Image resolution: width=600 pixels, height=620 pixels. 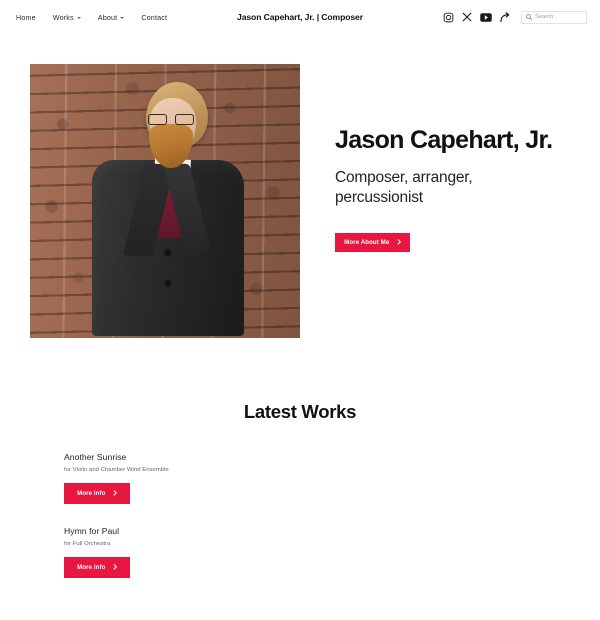 I want to click on nav-item-label: Home, so click(x=26, y=17).